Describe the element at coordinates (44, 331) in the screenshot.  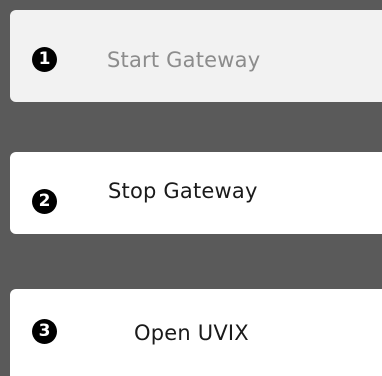
I see `step-3-badge: 3` at that location.